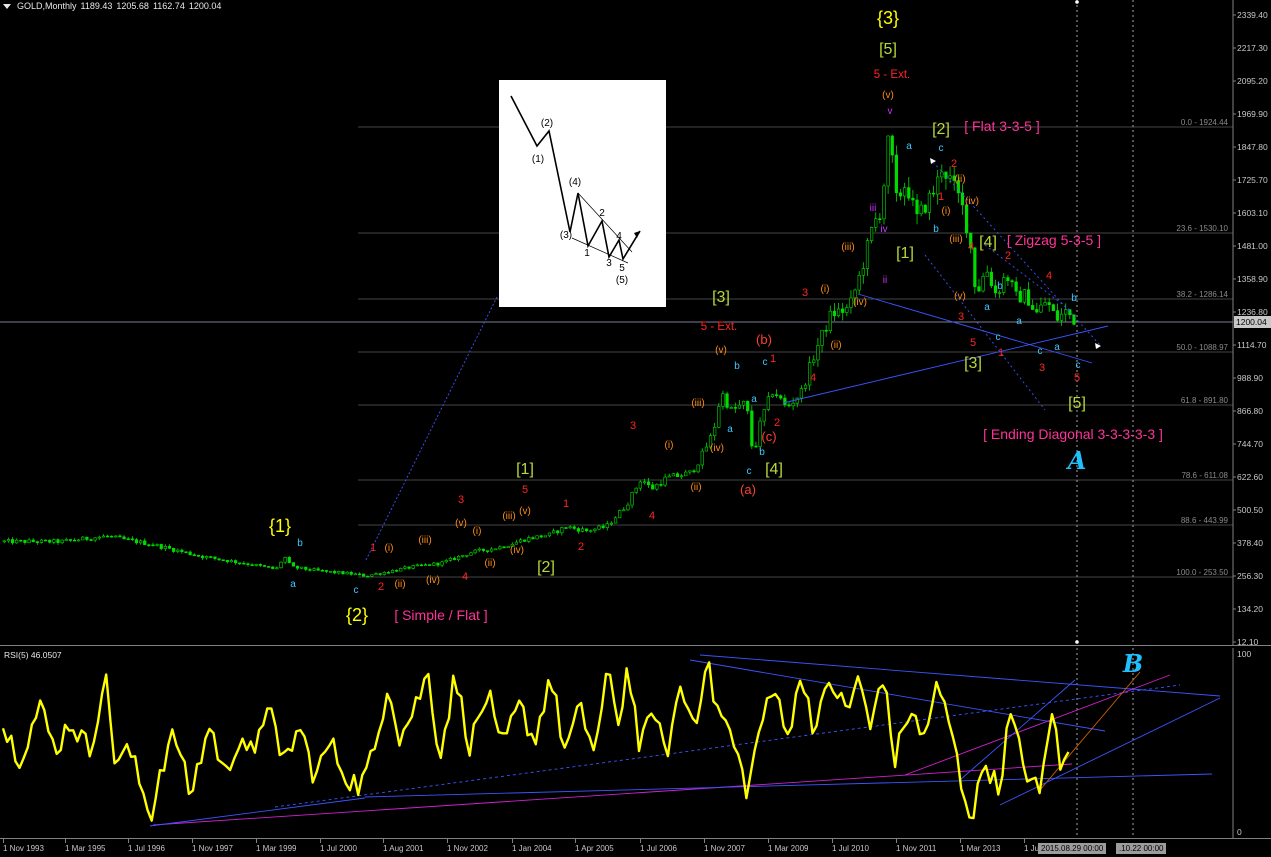 Image resolution: width=1271 pixels, height=857 pixels. I want to click on fib-level-label: 38.2 - 1286.14, so click(1202, 294).